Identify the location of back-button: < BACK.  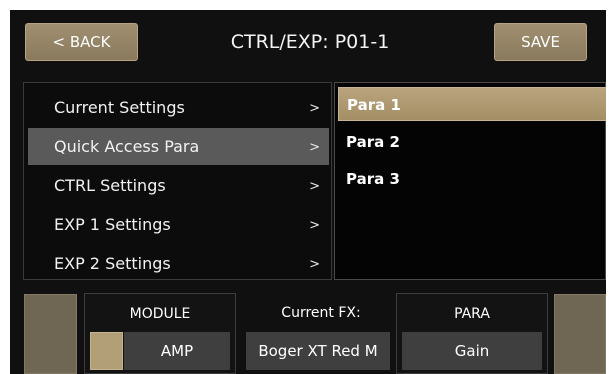
(81, 42).